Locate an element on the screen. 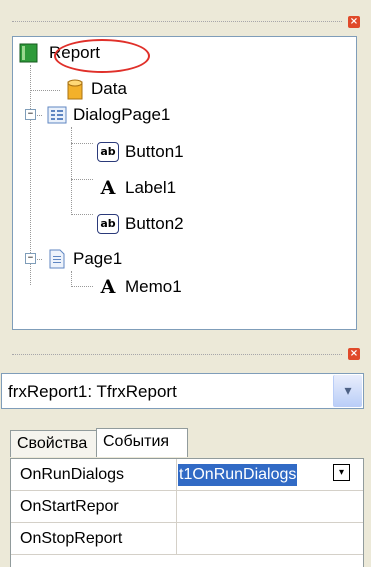  tree-node-label: Page1 is located at coordinates (98, 258).